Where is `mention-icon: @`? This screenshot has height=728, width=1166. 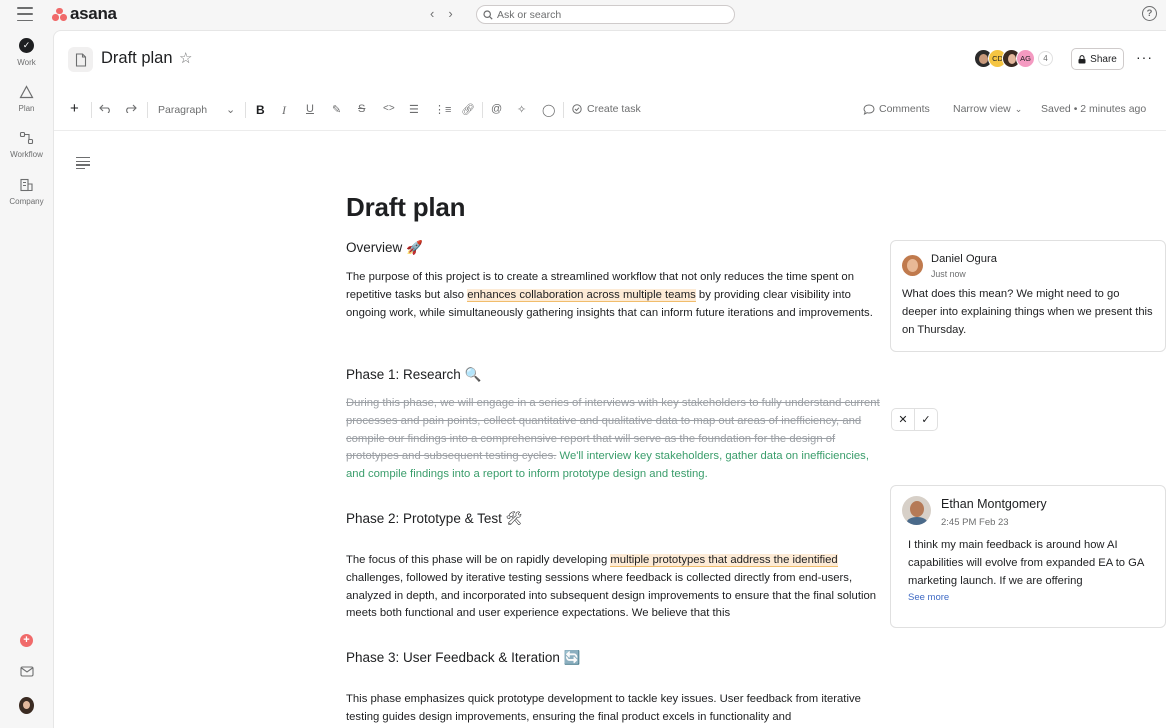
mention-icon: @ is located at coordinates (496, 109).